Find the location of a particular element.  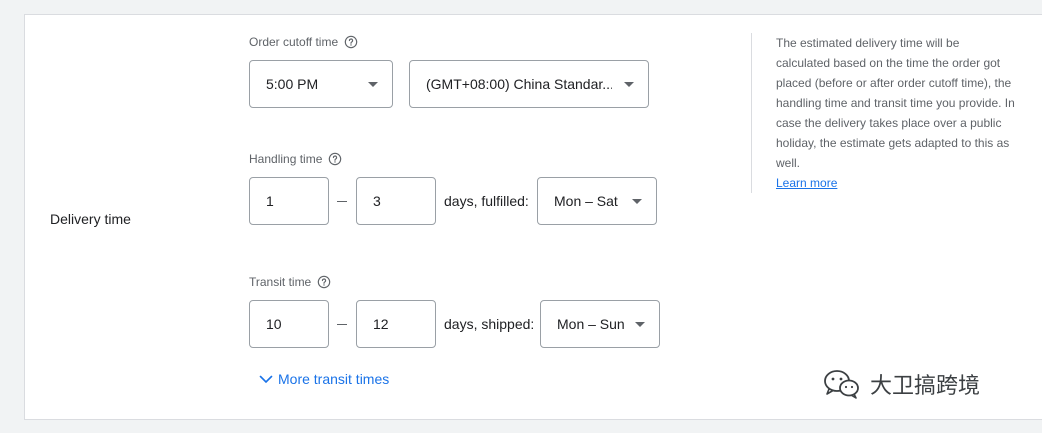

watermark-text: 大卫搞跨境 is located at coordinates (925, 386).